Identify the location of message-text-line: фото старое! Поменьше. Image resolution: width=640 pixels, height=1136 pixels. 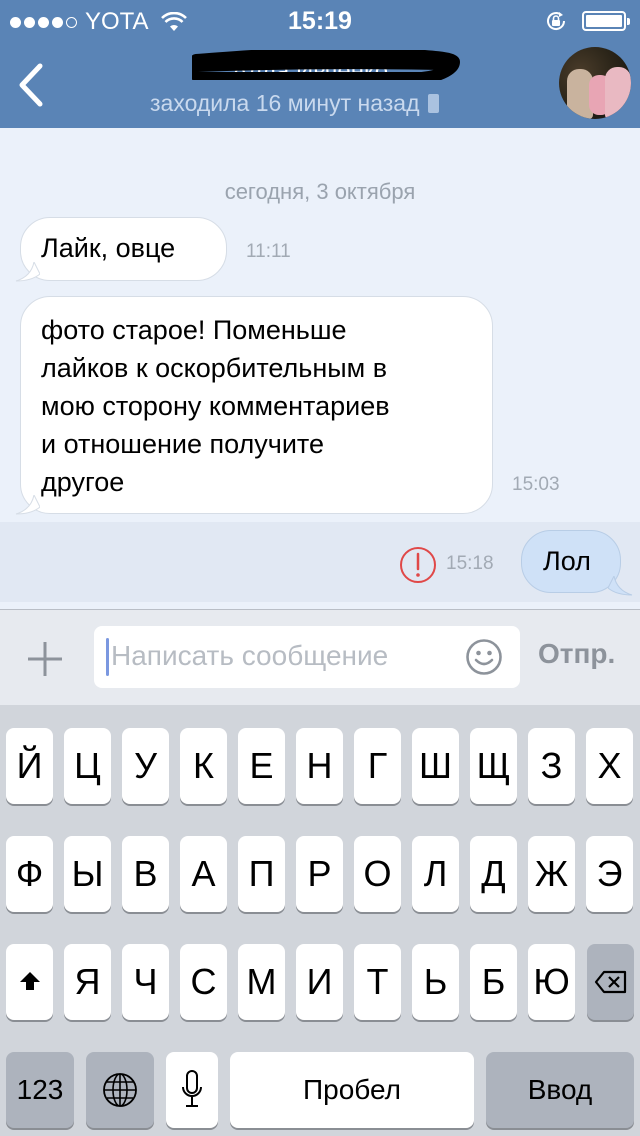
(194, 330).